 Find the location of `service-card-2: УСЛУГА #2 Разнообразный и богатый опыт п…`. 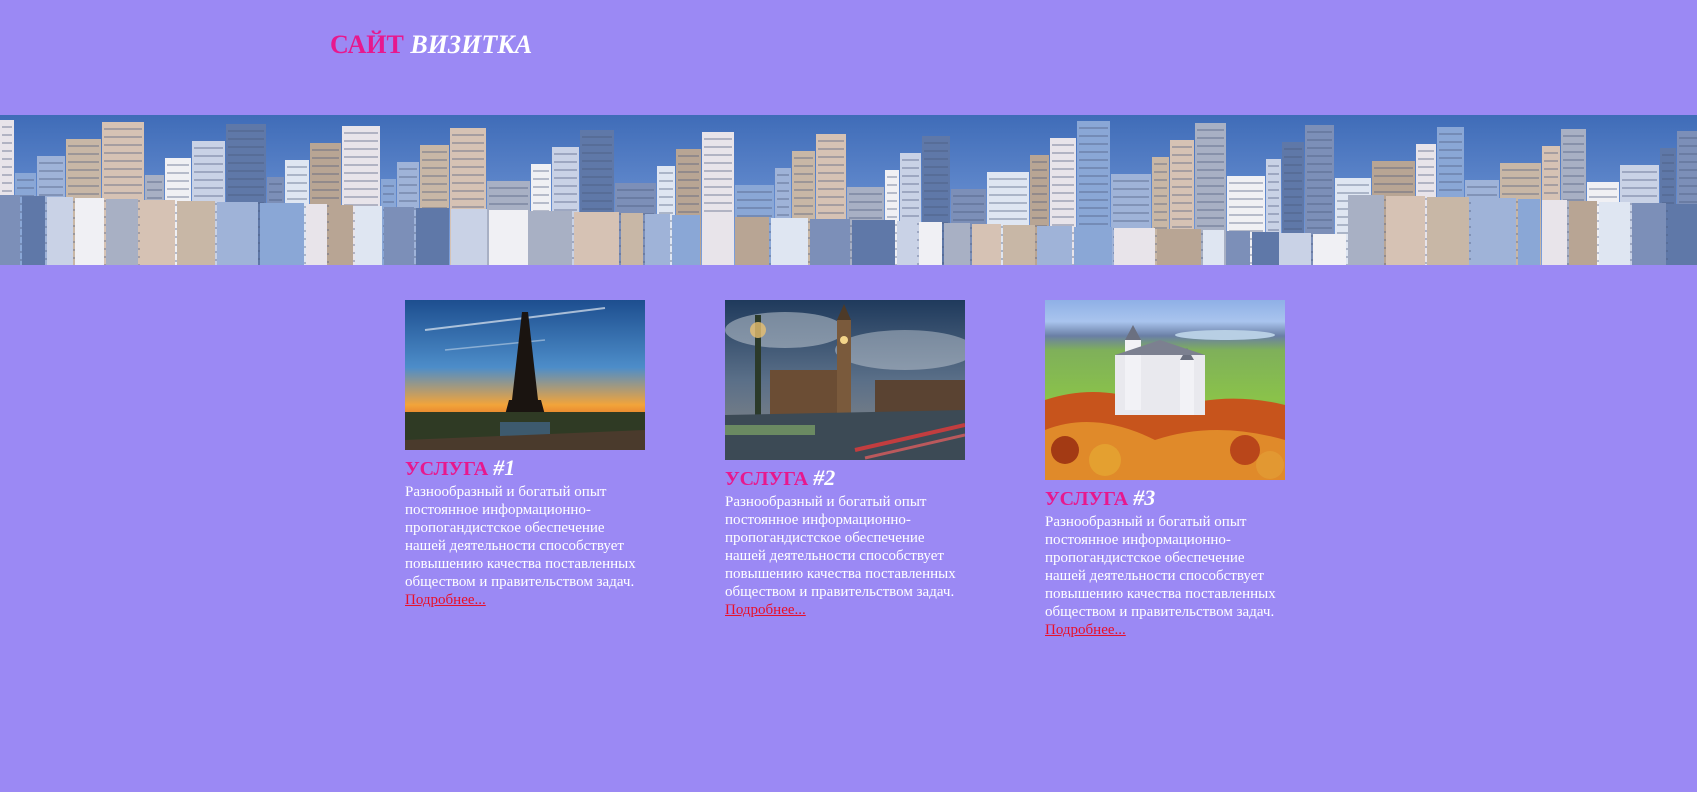

service-card-2: УСЛУГА #2 Разнообразный и богатый опыт п… is located at coordinates (845, 459).